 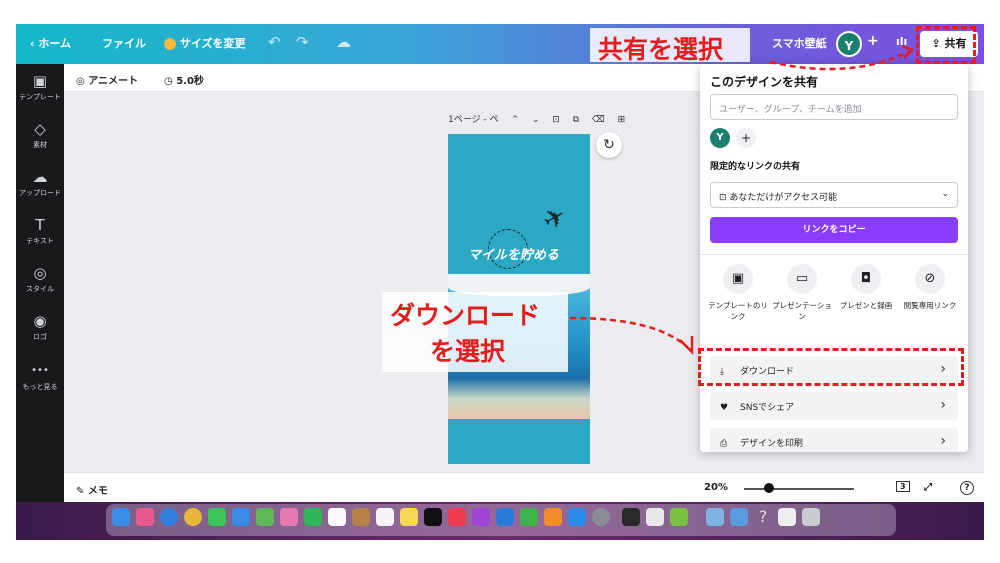 I want to click on share-highlight-box, so click(x=946, y=45).